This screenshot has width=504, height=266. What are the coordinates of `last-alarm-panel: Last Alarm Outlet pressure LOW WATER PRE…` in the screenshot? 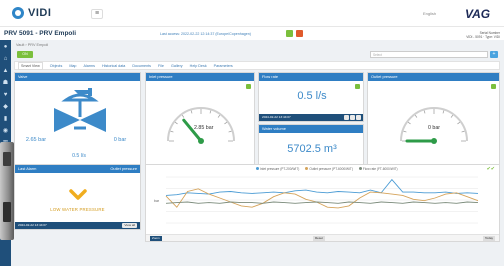 It's located at (77, 197).